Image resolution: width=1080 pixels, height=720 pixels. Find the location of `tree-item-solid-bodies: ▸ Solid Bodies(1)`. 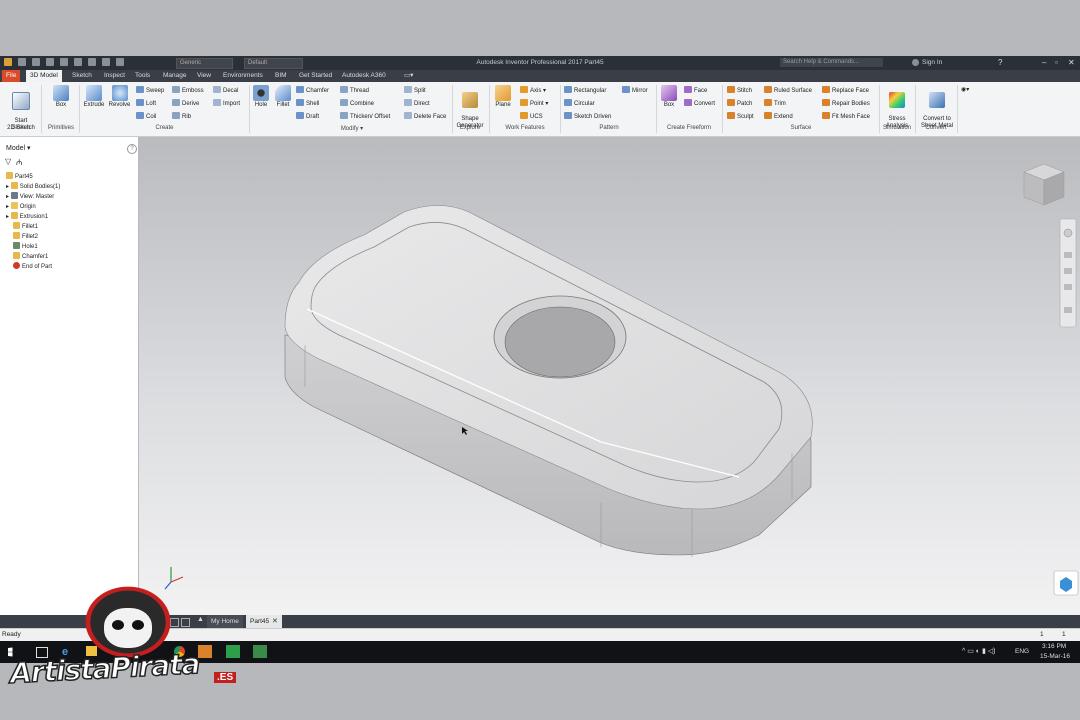

tree-item-solid-bodies: ▸ Solid Bodies(1) is located at coordinates (33, 186).